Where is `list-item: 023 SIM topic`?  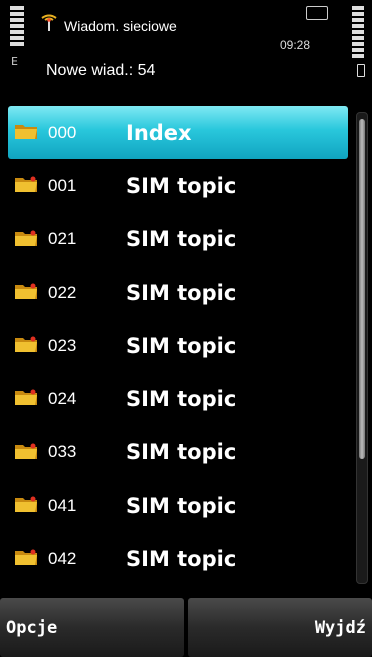 list-item: 023 SIM topic is located at coordinates (178, 345).